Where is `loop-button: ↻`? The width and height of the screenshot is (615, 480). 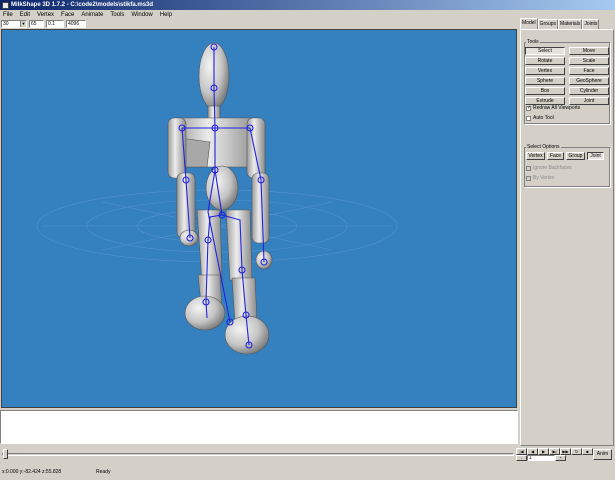 loop-button: ↻ is located at coordinates (576, 451).